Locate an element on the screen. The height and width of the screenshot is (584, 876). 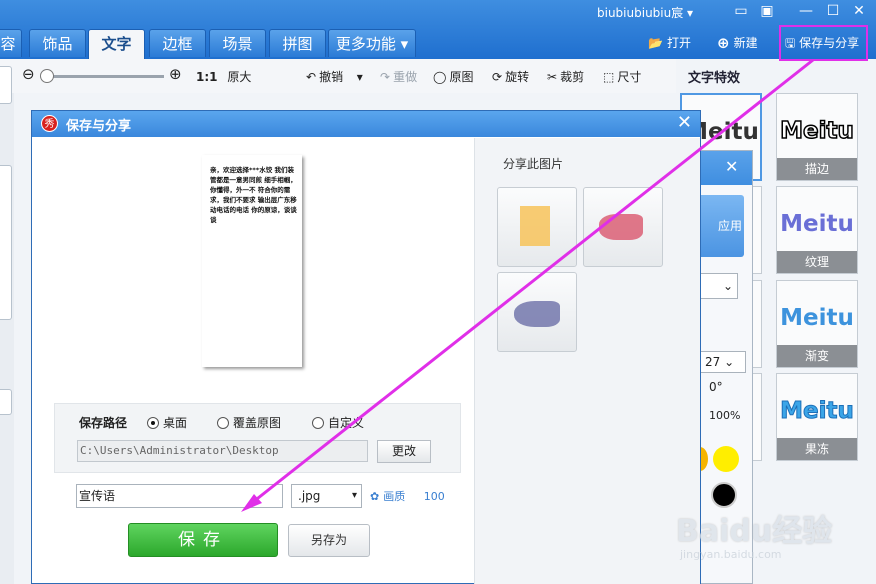
apply-button: 应用 is located at coordinates (721, 226).